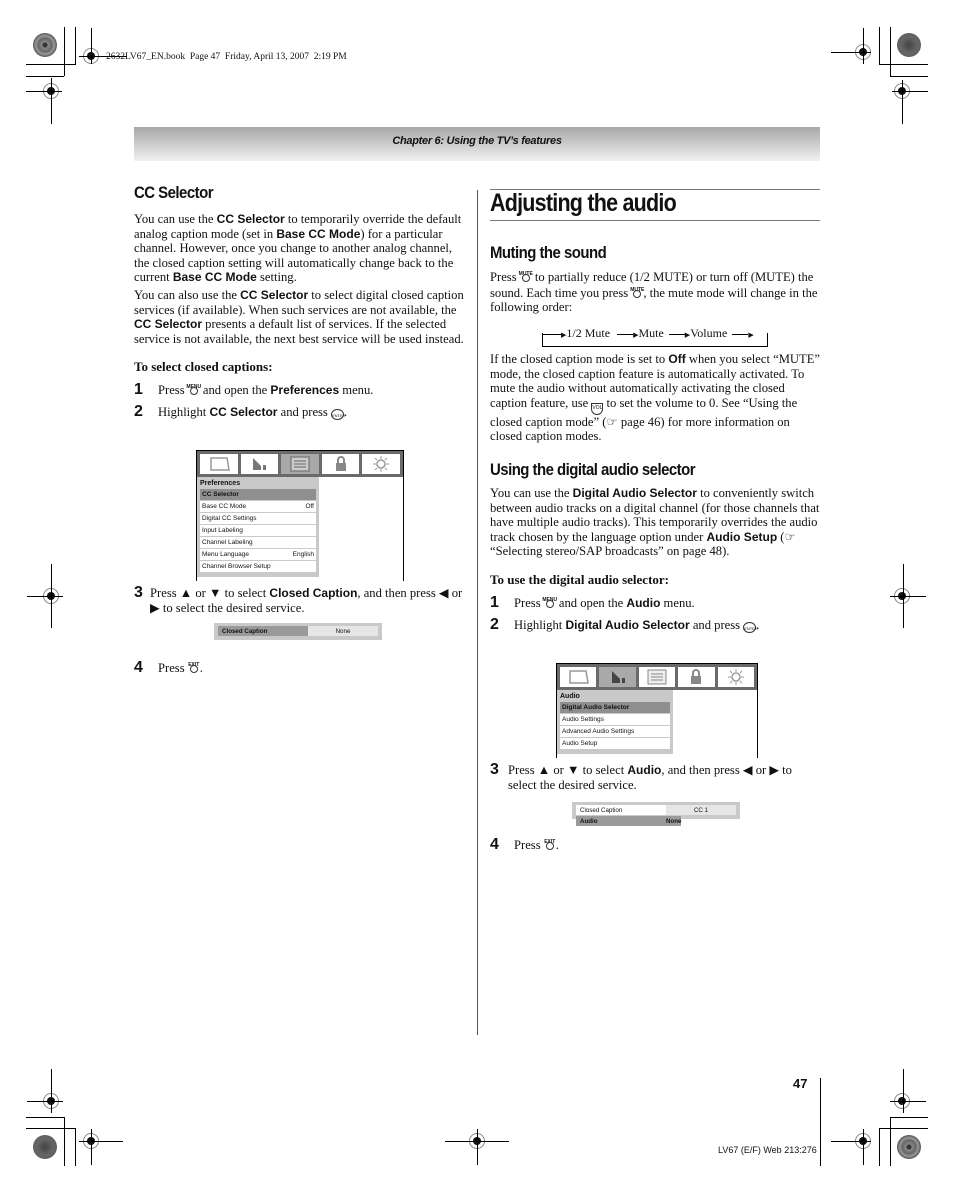  I want to click on menu-item-menu-language: Menu Language English, so click(258, 554).